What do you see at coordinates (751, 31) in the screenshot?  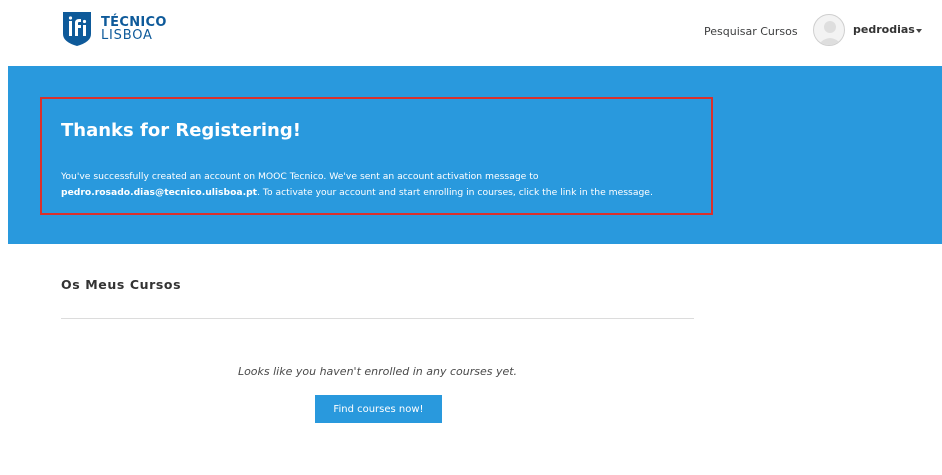 I see `search-courses-link: Pesquisar Cursos` at bounding box center [751, 31].